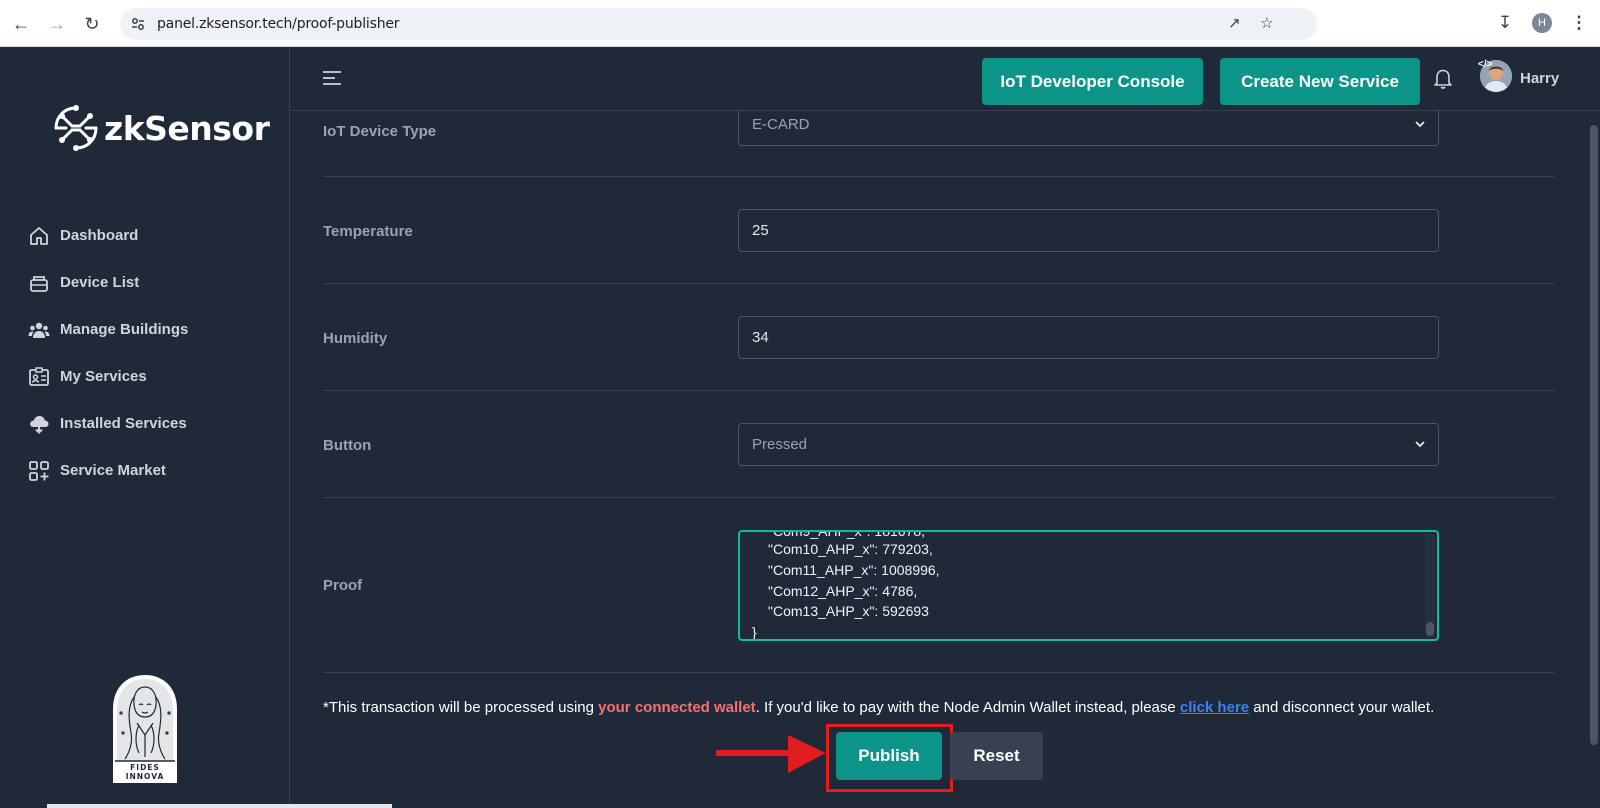 Image resolution: width=1600 pixels, height=808 pixels. What do you see at coordinates (1214, 707) in the screenshot?
I see `click-here-link: click here` at bounding box center [1214, 707].